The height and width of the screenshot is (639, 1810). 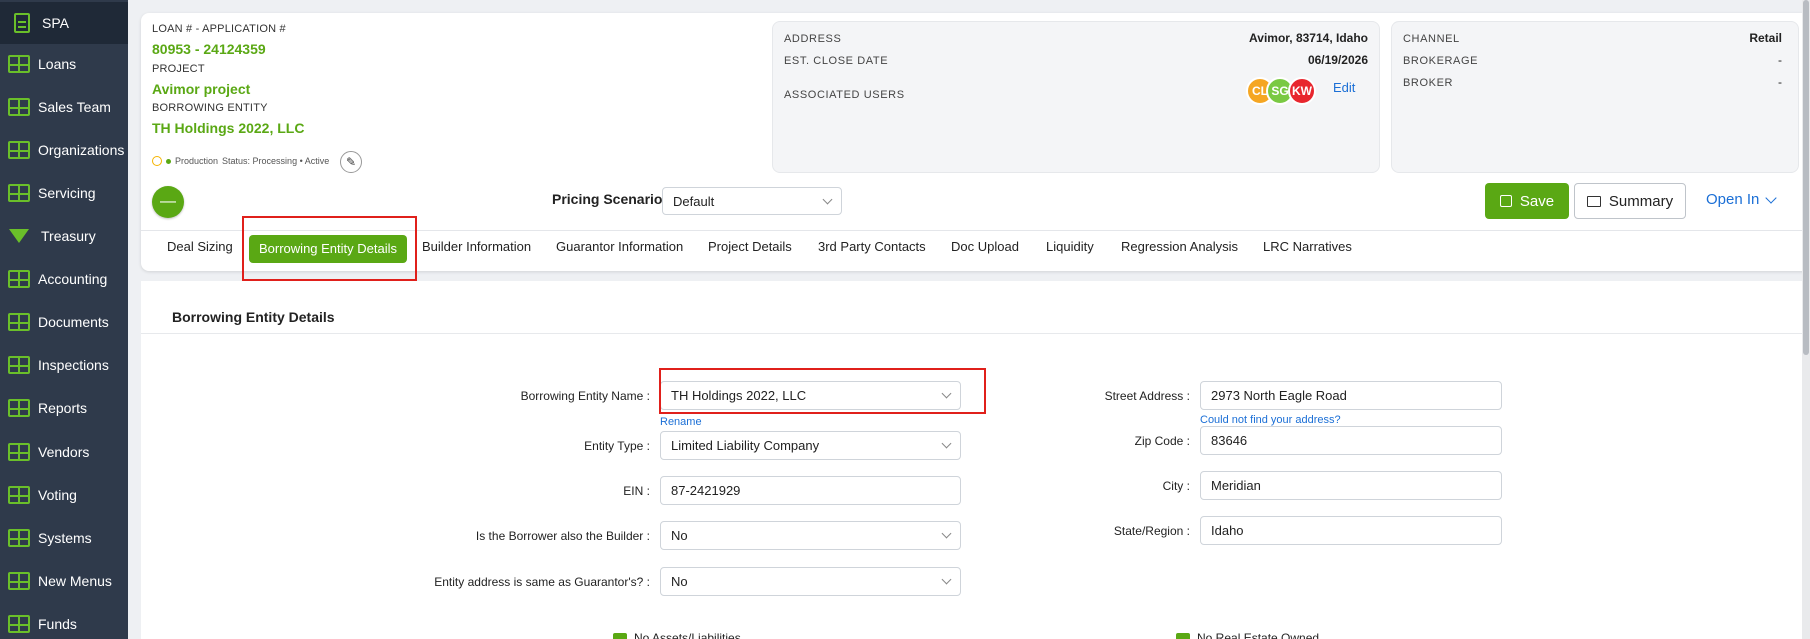 What do you see at coordinates (836, 61) in the screenshot?
I see `close-date-label: EST. CLOSE DATE` at bounding box center [836, 61].